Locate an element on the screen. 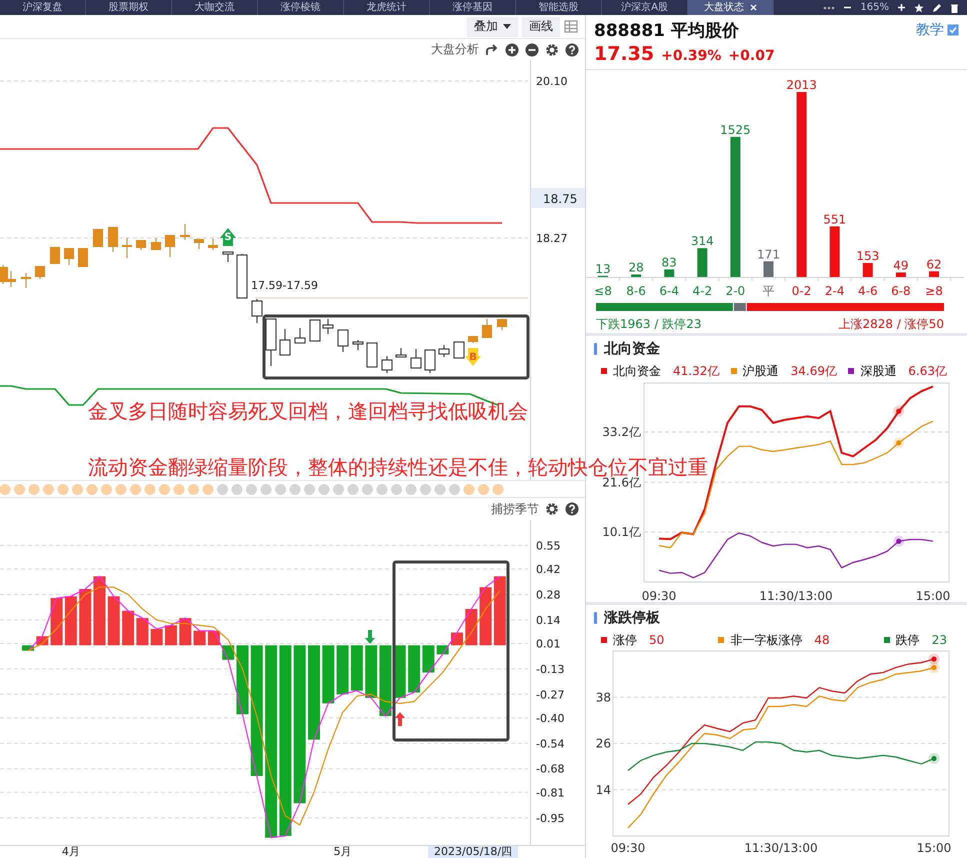 The width and height of the screenshot is (967, 858). category-label: 6-4 is located at coordinates (669, 291).